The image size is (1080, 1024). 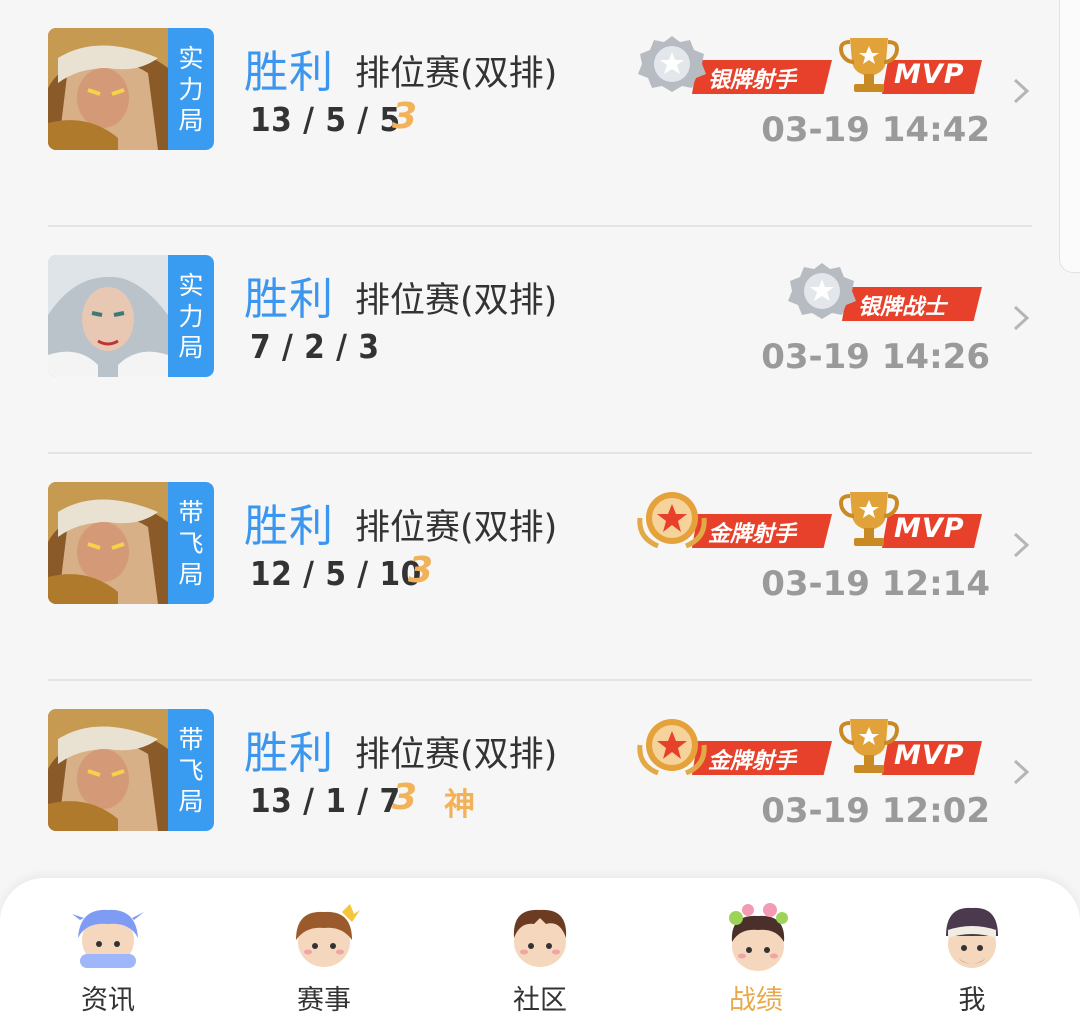 What do you see at coordinates (972, 937) in the screenshot?
I see `me-avatar-icon` at bounding box center [972, 937].